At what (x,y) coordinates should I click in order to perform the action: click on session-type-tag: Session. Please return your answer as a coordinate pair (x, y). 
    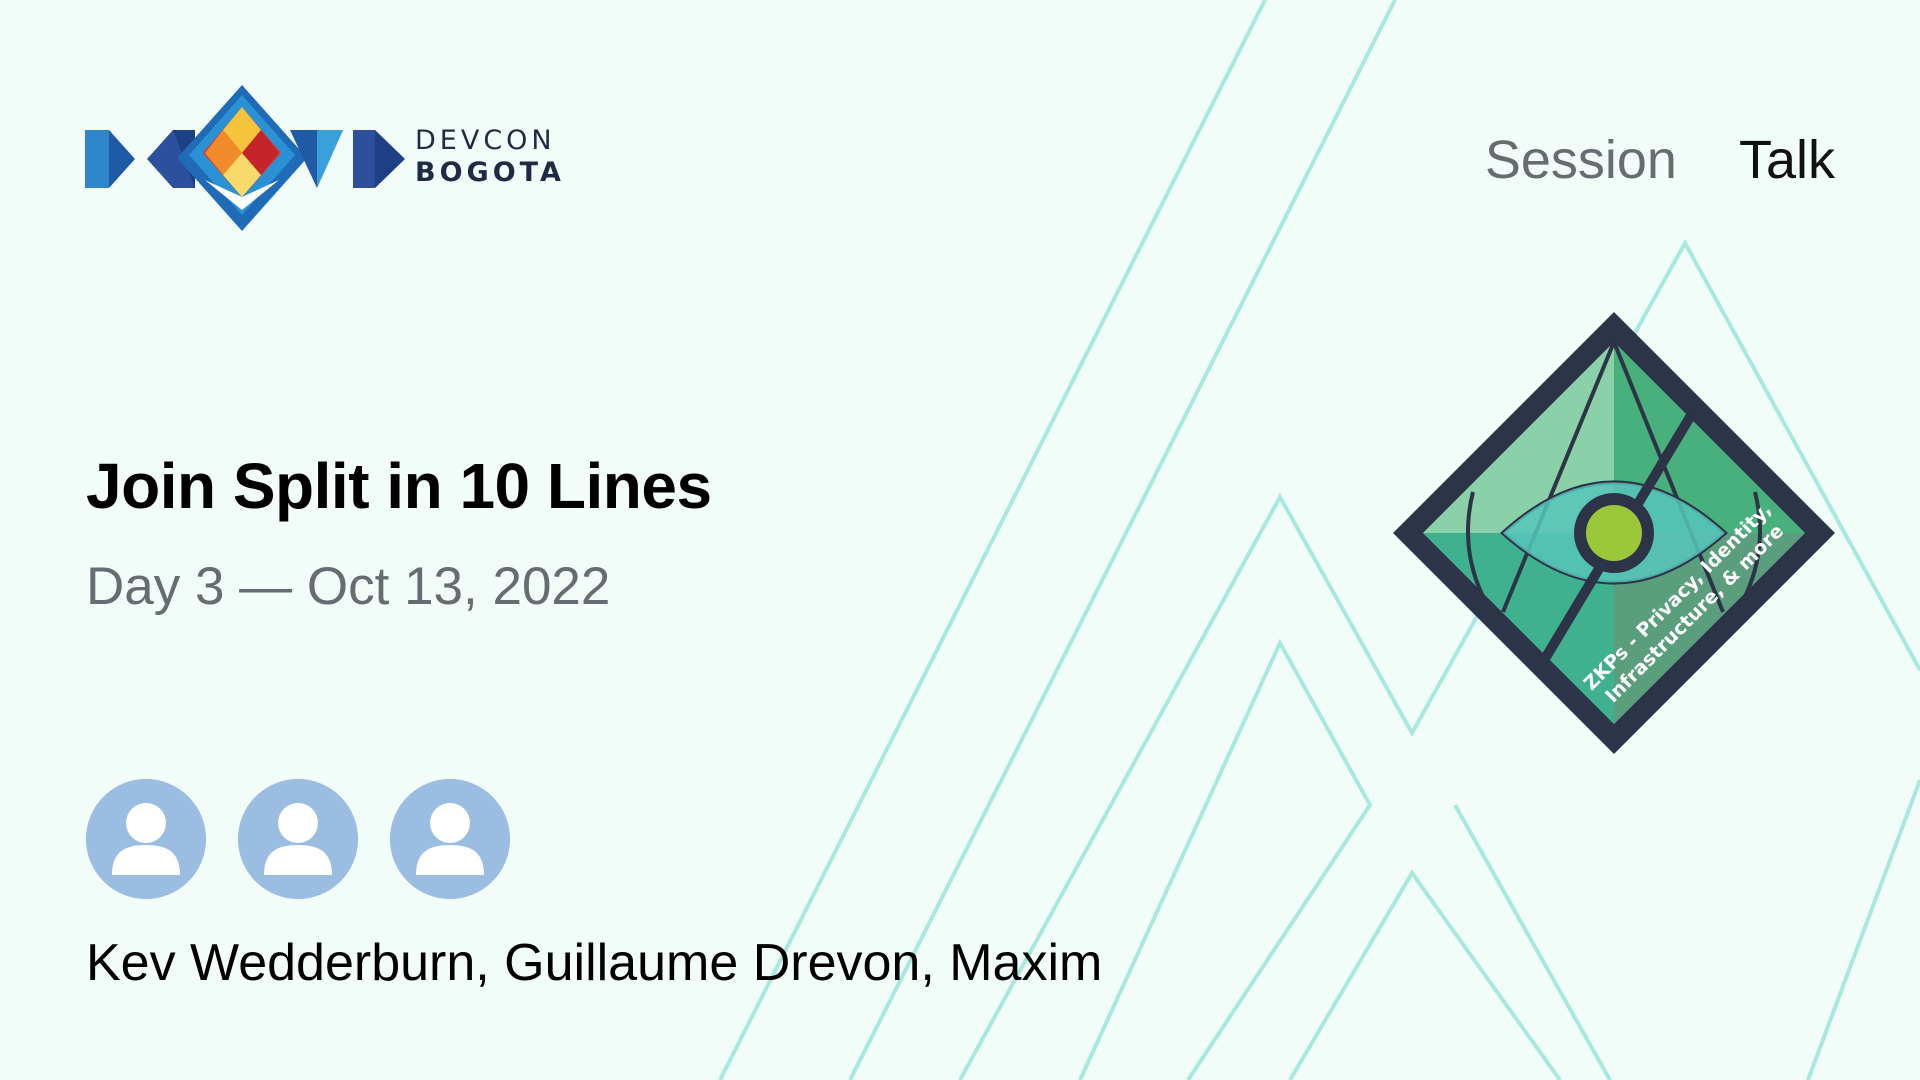
    Looking at the image, I should click on (1580, 160).